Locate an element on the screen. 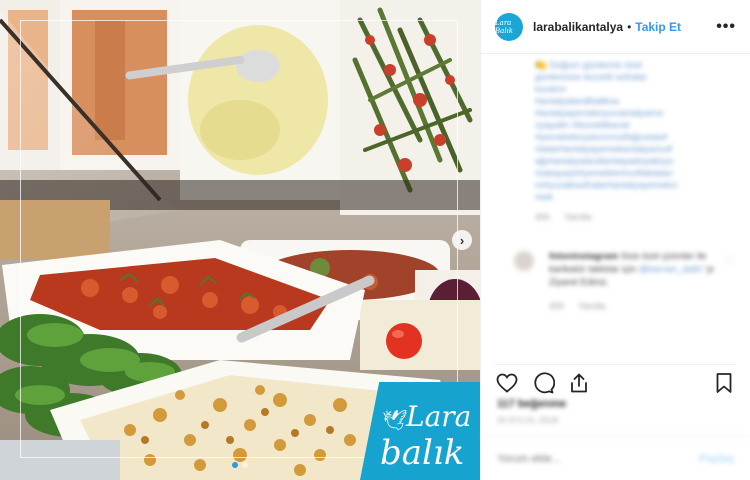  caption-line: m#yuzakisofralar#antalyayemekci is located at coordinates (606, 185).